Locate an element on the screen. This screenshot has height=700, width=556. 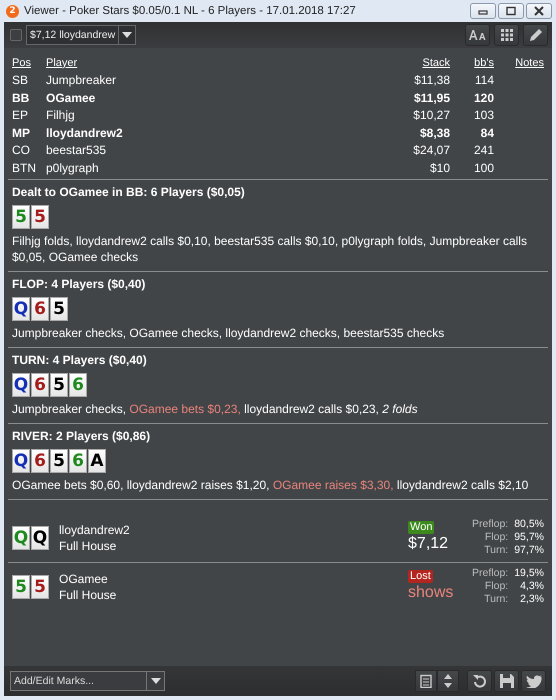
table-cell-text: MP is located at coordinates (21, 133).